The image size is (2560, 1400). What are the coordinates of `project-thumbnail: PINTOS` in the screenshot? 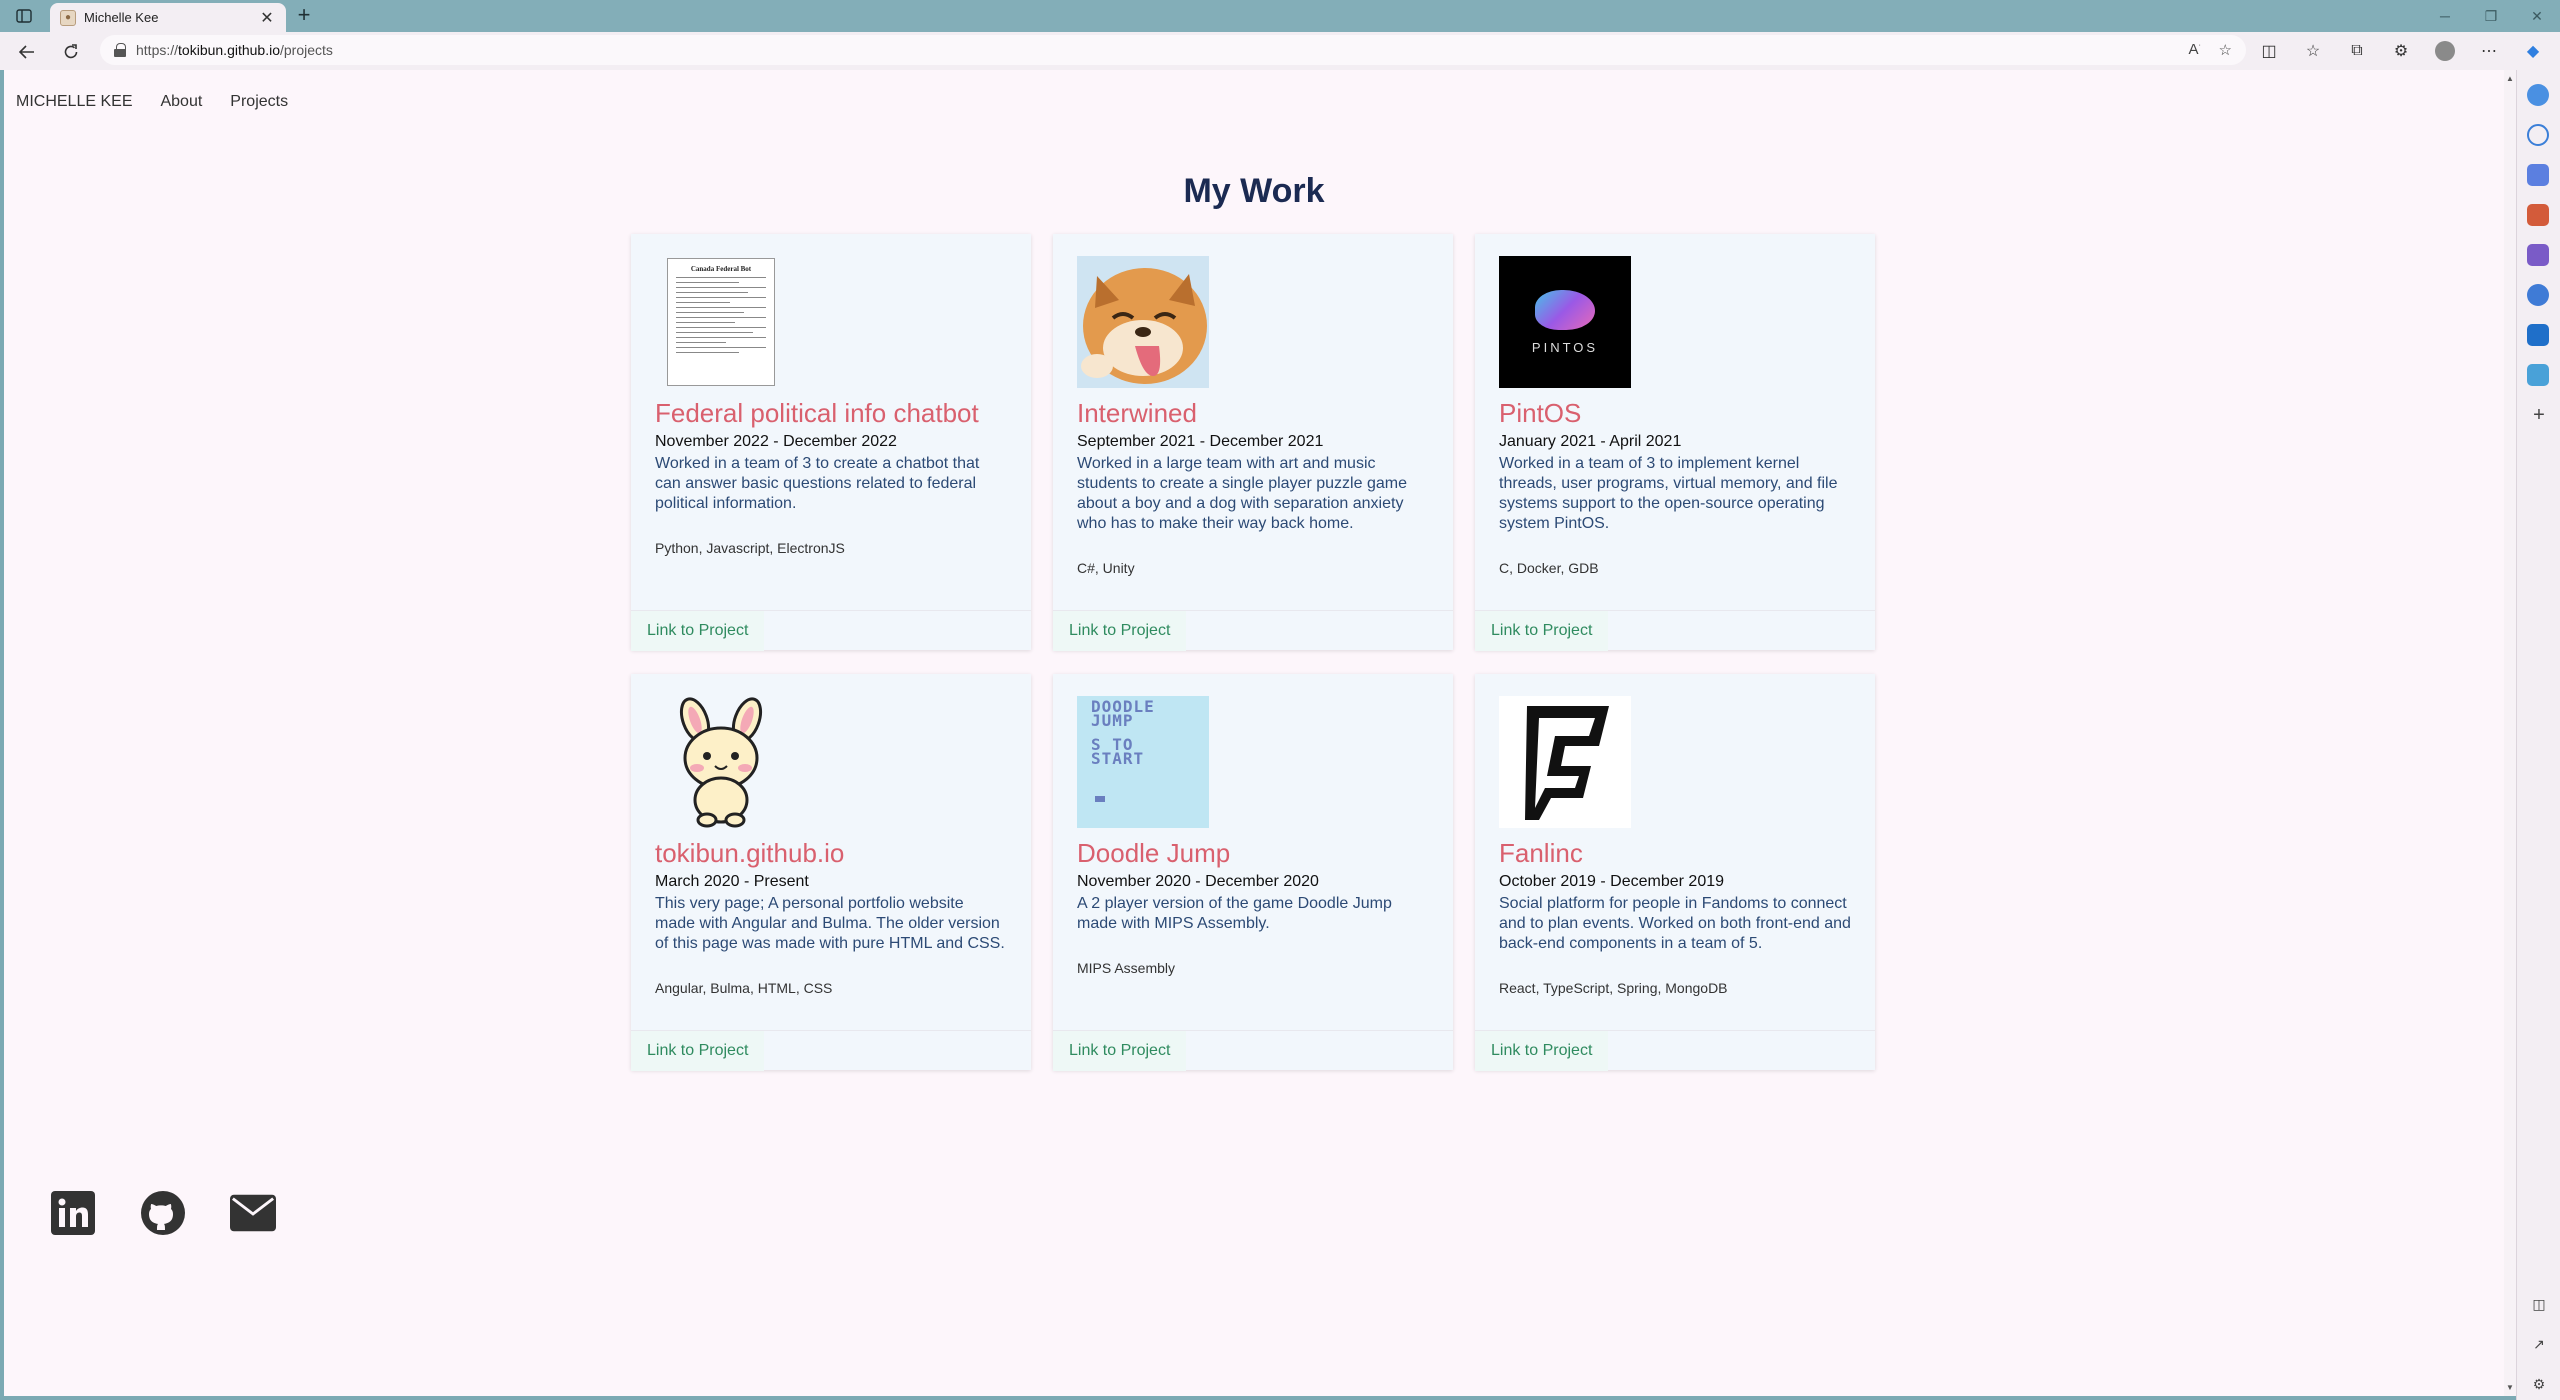 It's located at (1565, 322).